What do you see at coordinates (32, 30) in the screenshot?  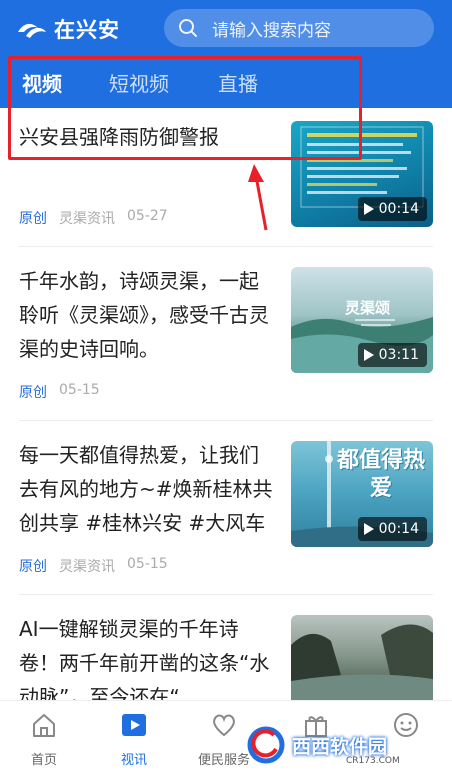 I see `logo-icon` at bounding box center [32, 30].